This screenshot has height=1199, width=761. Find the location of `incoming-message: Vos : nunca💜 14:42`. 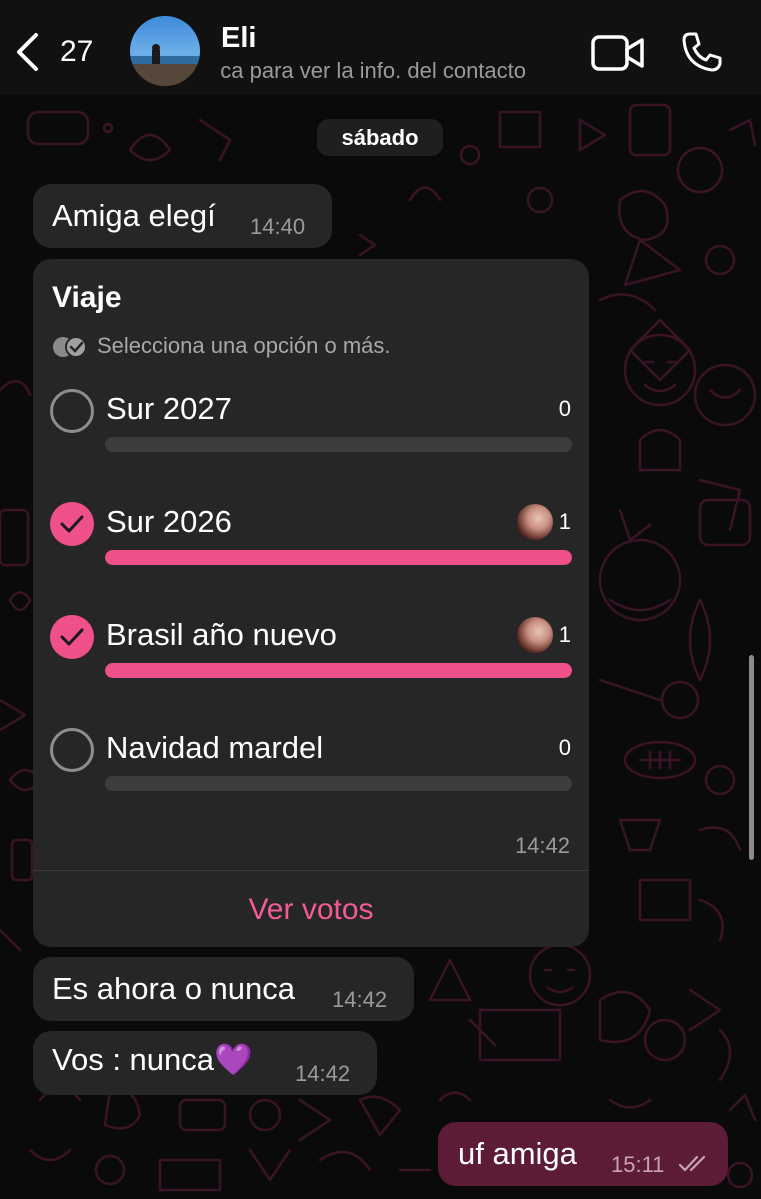

incoming-message: Vos : nunca💜 14:42 is located at coordinates (205, 1063).